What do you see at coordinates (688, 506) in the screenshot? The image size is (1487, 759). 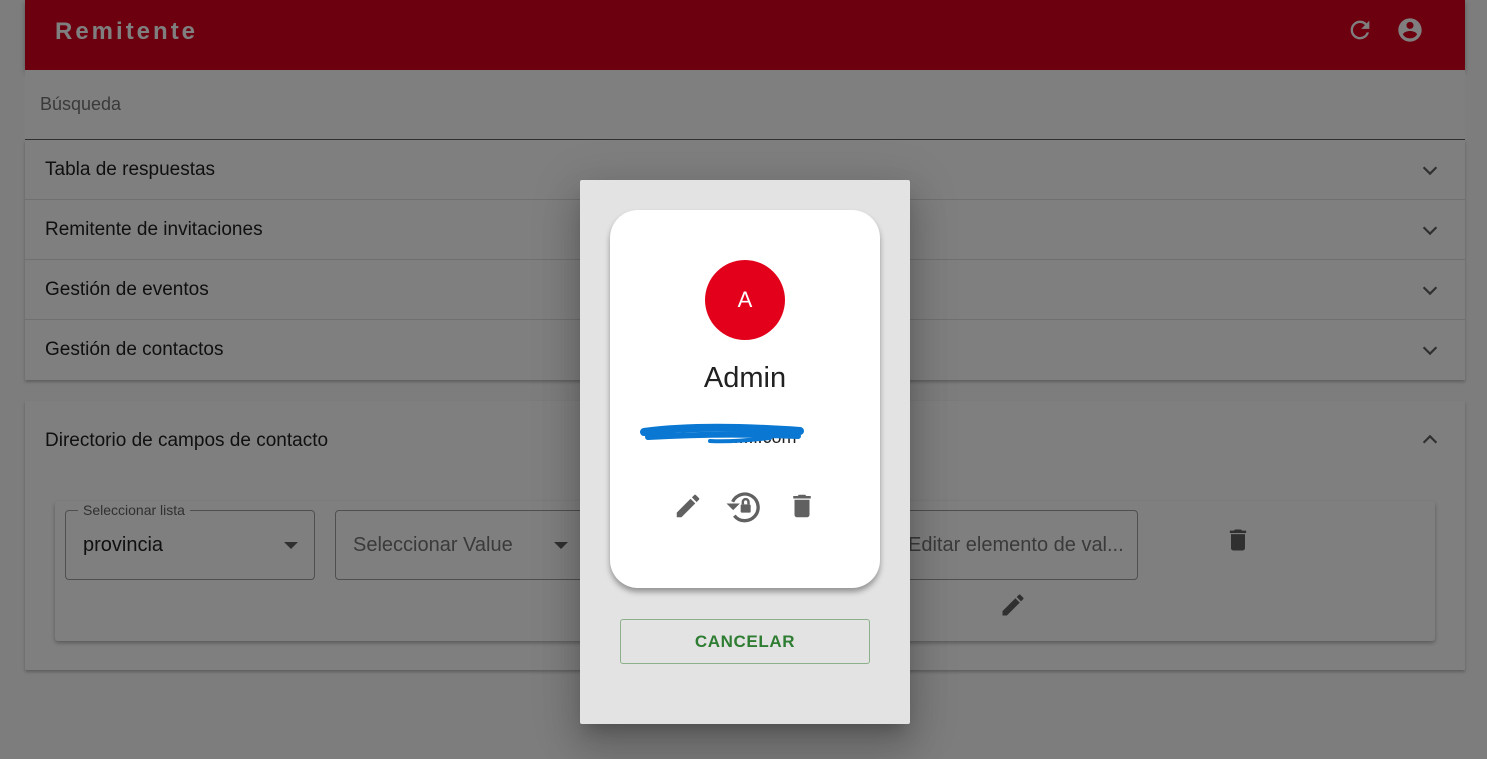 I see `edit-icon` at bounding box center [688, 506].